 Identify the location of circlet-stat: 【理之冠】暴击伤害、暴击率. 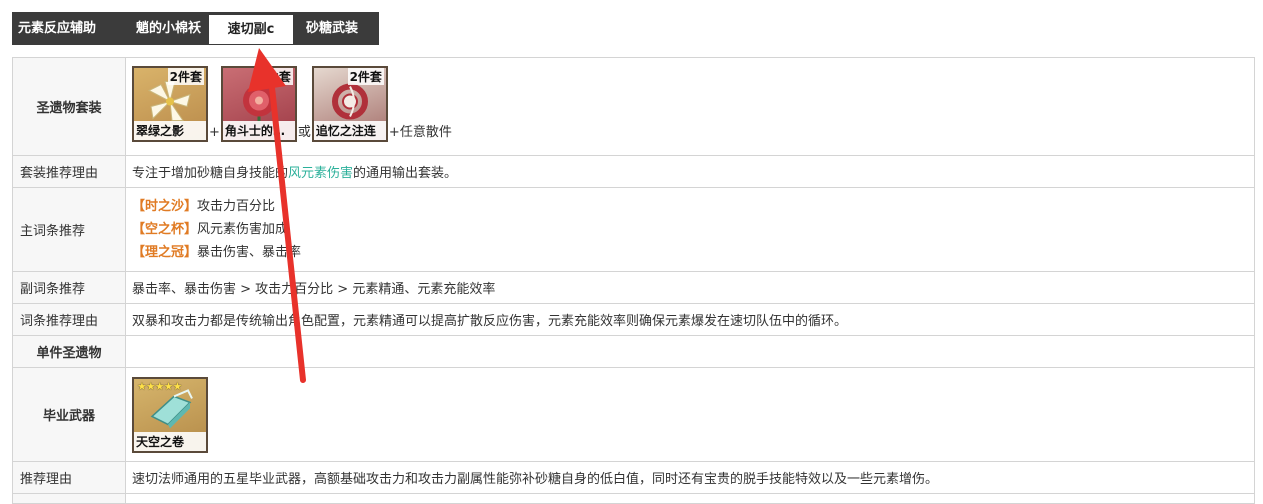
(693, 252).